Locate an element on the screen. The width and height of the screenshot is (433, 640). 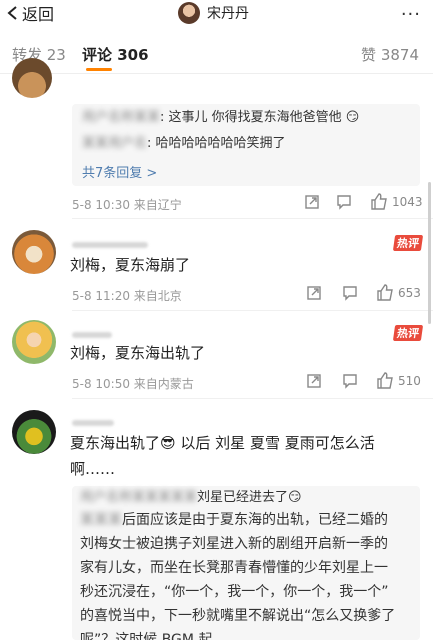
comment-text: 刘梅，夏东海崩了 is located at coordinates (130, 265).